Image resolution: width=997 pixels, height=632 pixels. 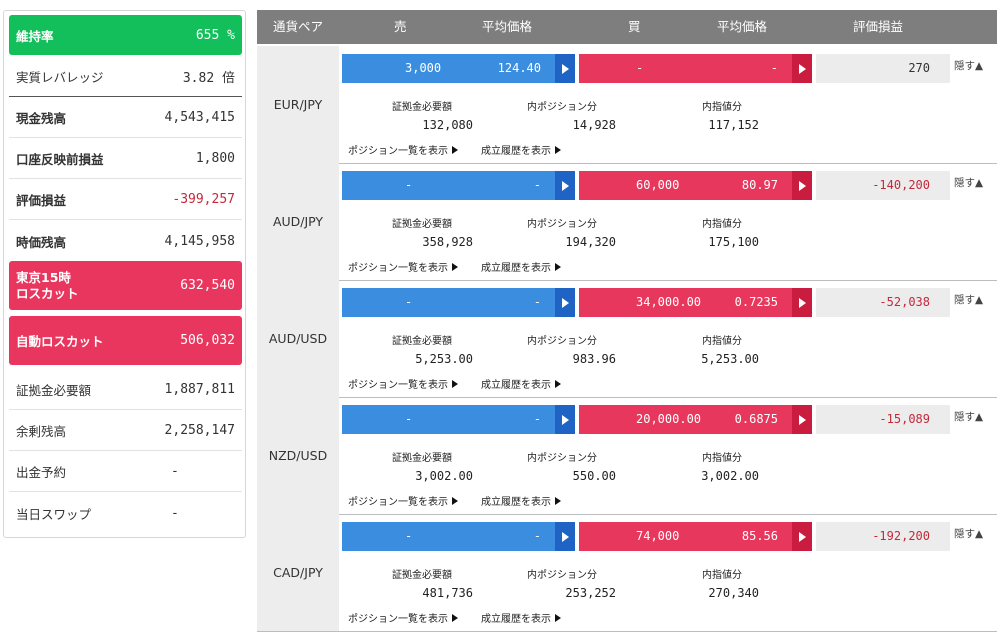 I want to click on buy-order-button: 20,000.00 0.6875, so click(x=695, y=419).